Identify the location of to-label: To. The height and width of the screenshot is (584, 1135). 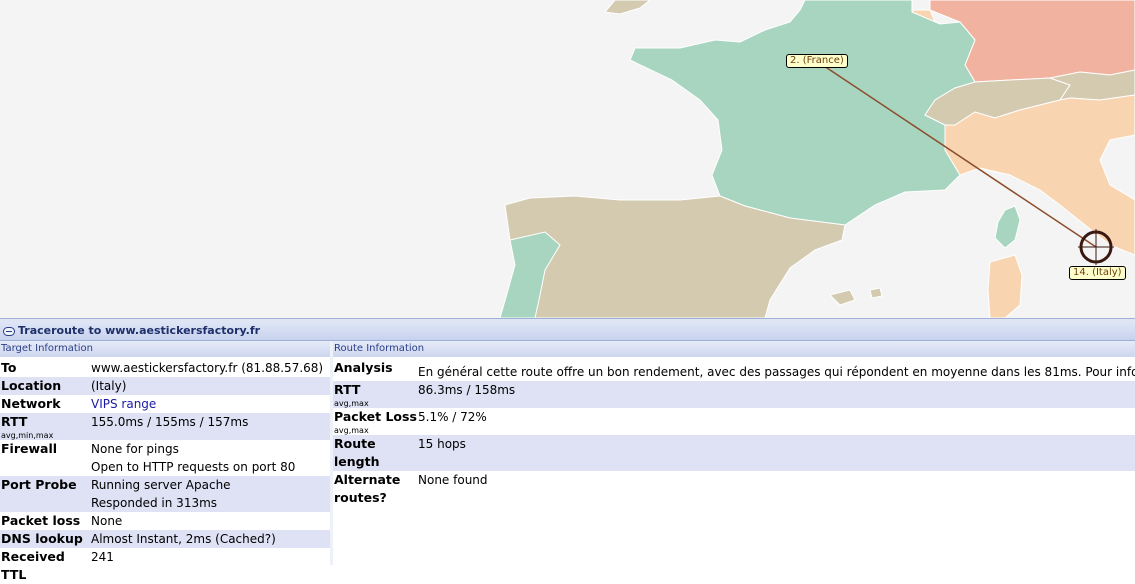
(9, 367).